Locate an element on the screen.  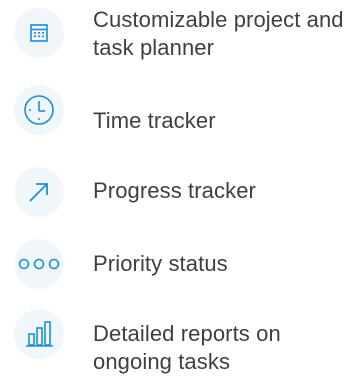
feature-label: Progress tracker is located at coordinates (174, 190).